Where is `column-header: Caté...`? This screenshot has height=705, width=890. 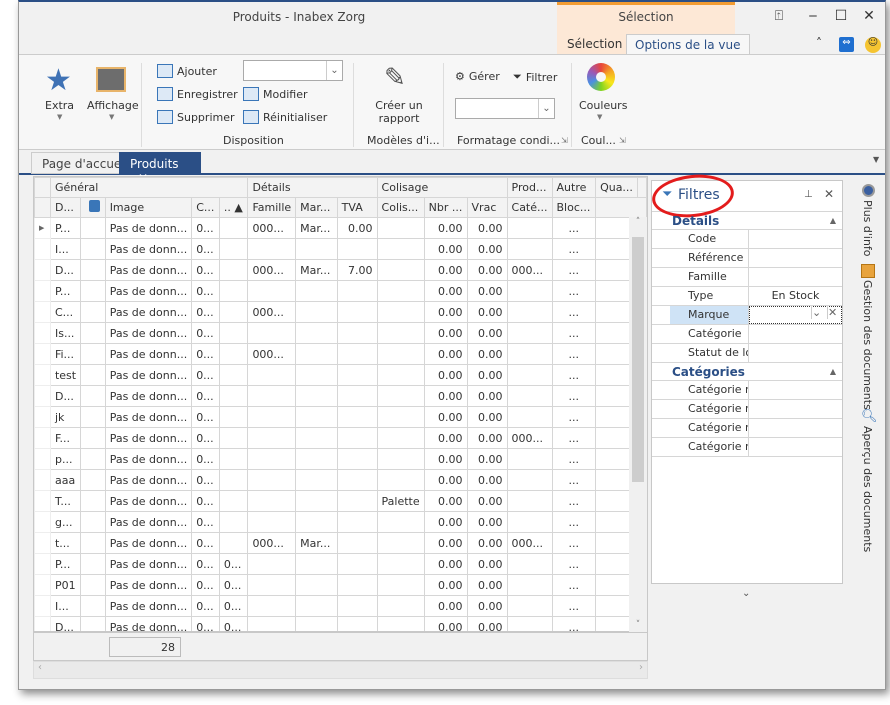 column-header: Caté... is located at coordinates (529, 207).